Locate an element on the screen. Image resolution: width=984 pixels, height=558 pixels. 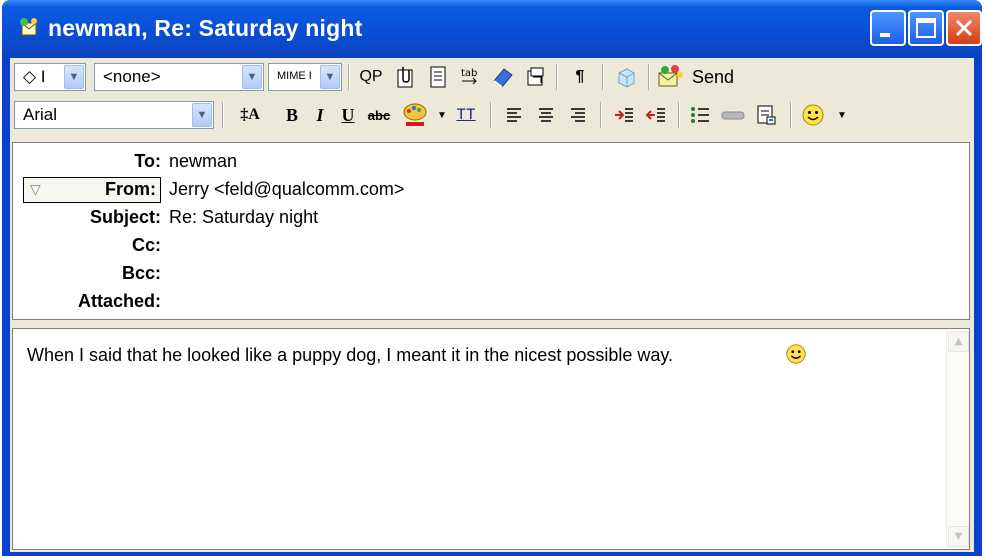
return-receipt-button is located at coordinates (536, 77).